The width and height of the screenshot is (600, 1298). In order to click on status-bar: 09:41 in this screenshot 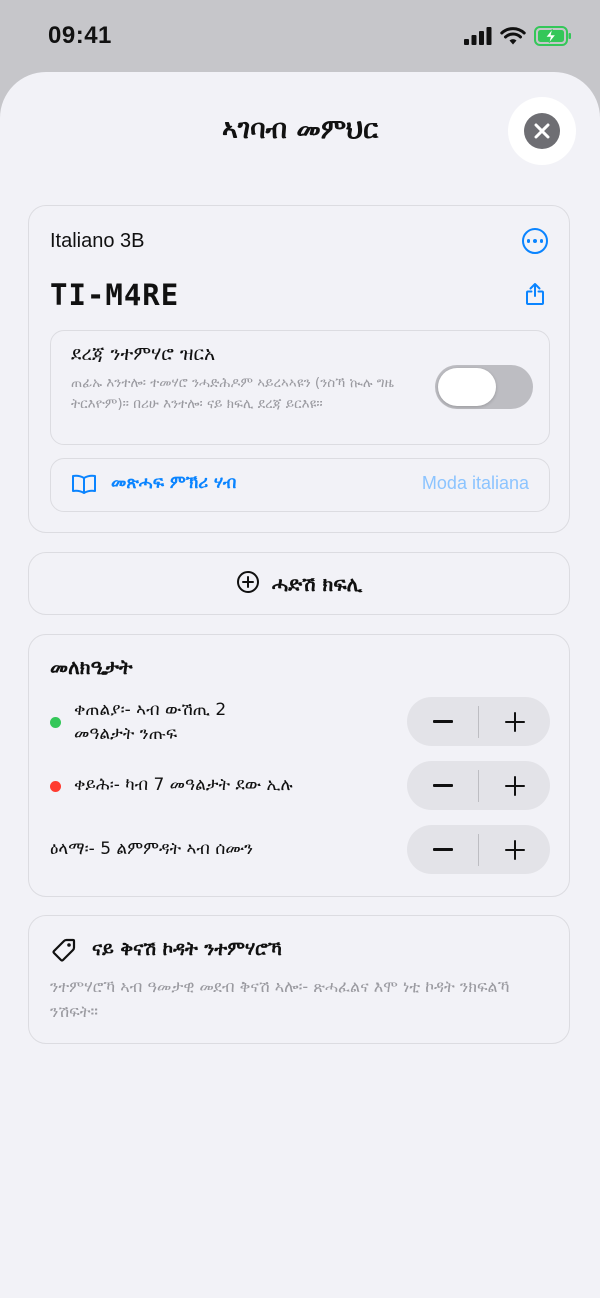, I will do `click(300, 38)`.